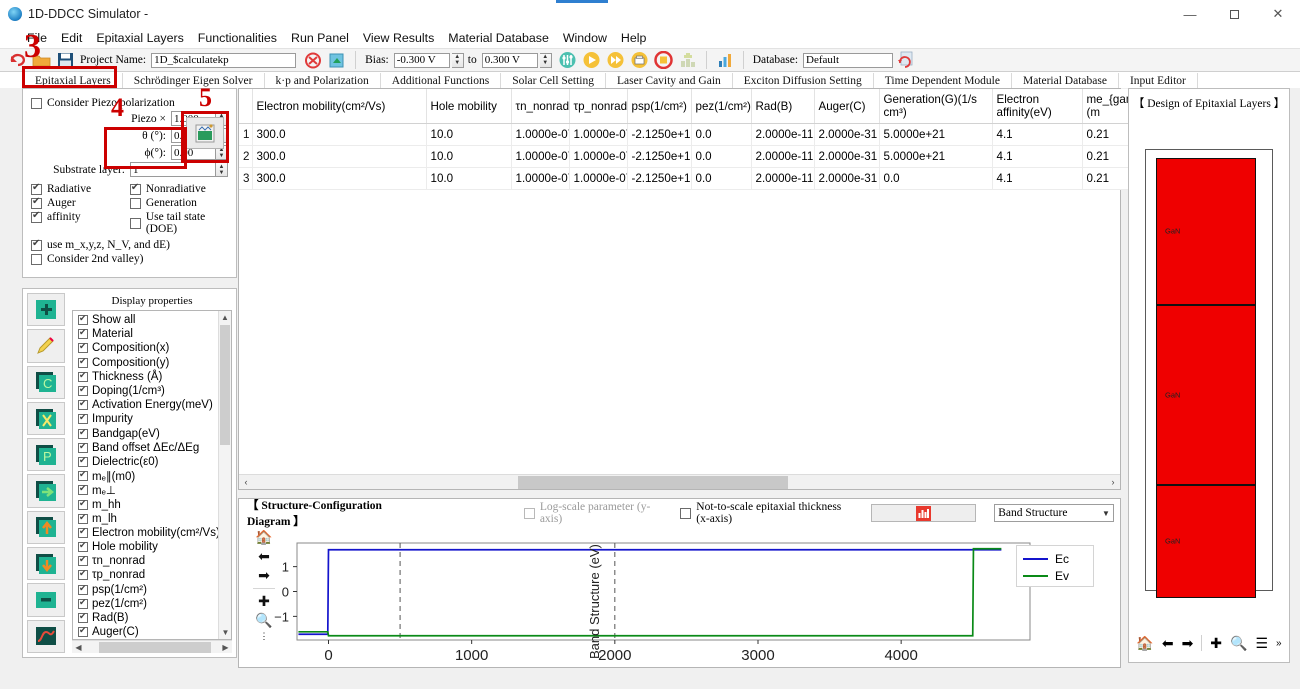  Describe the element at coordinates (592, 60) in the screenshot. I see `run-icon` at that location.